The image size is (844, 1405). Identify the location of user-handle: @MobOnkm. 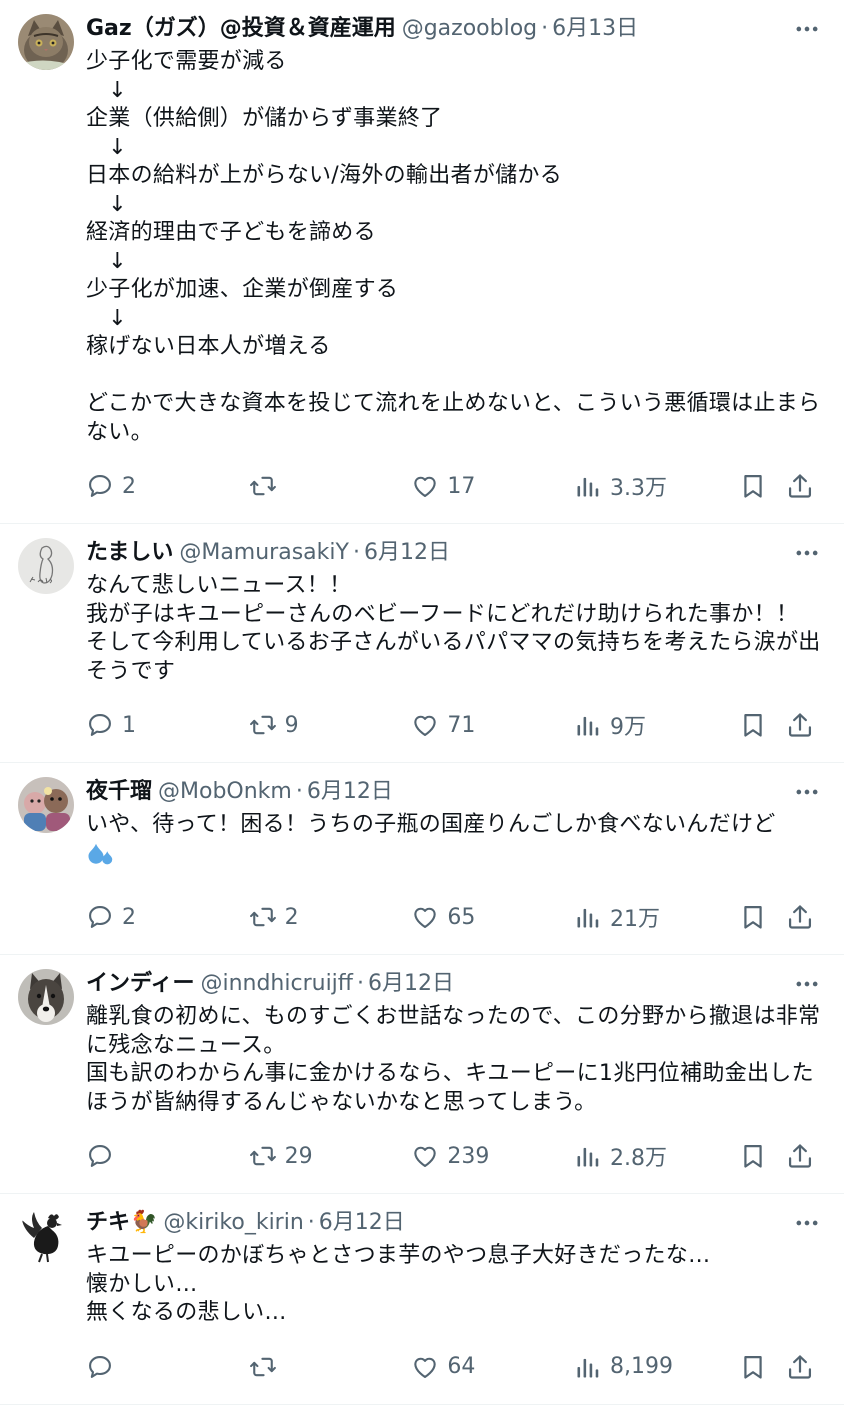
(225, 792).